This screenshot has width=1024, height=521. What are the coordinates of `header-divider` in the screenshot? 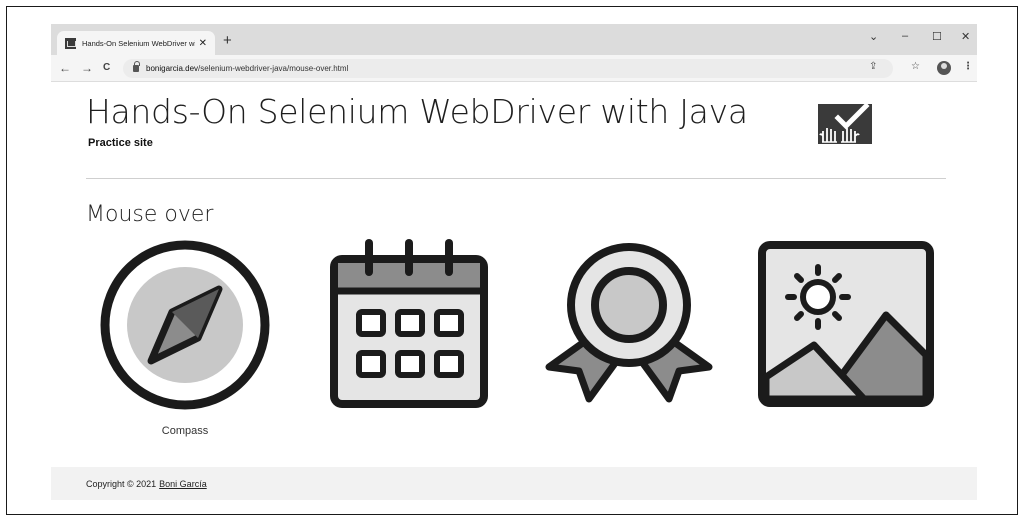 It's located at (516, 178).